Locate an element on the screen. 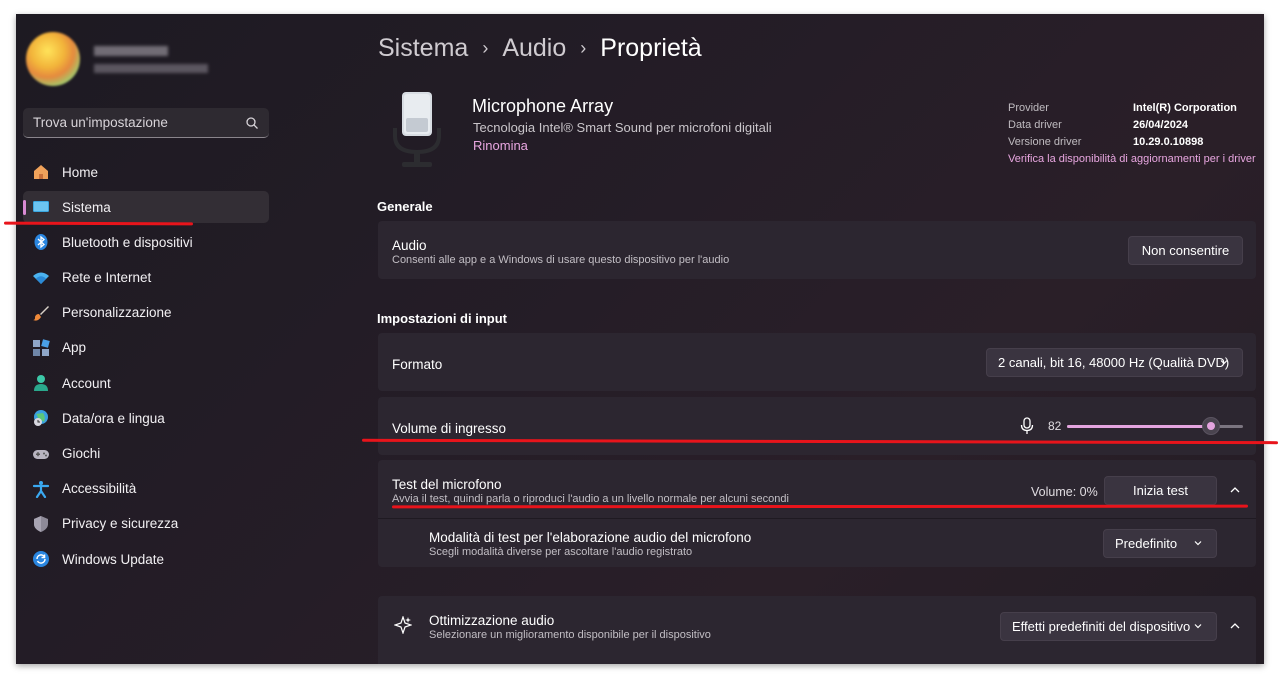  device-name: Microphone Array is located at coordinates (543, 106).